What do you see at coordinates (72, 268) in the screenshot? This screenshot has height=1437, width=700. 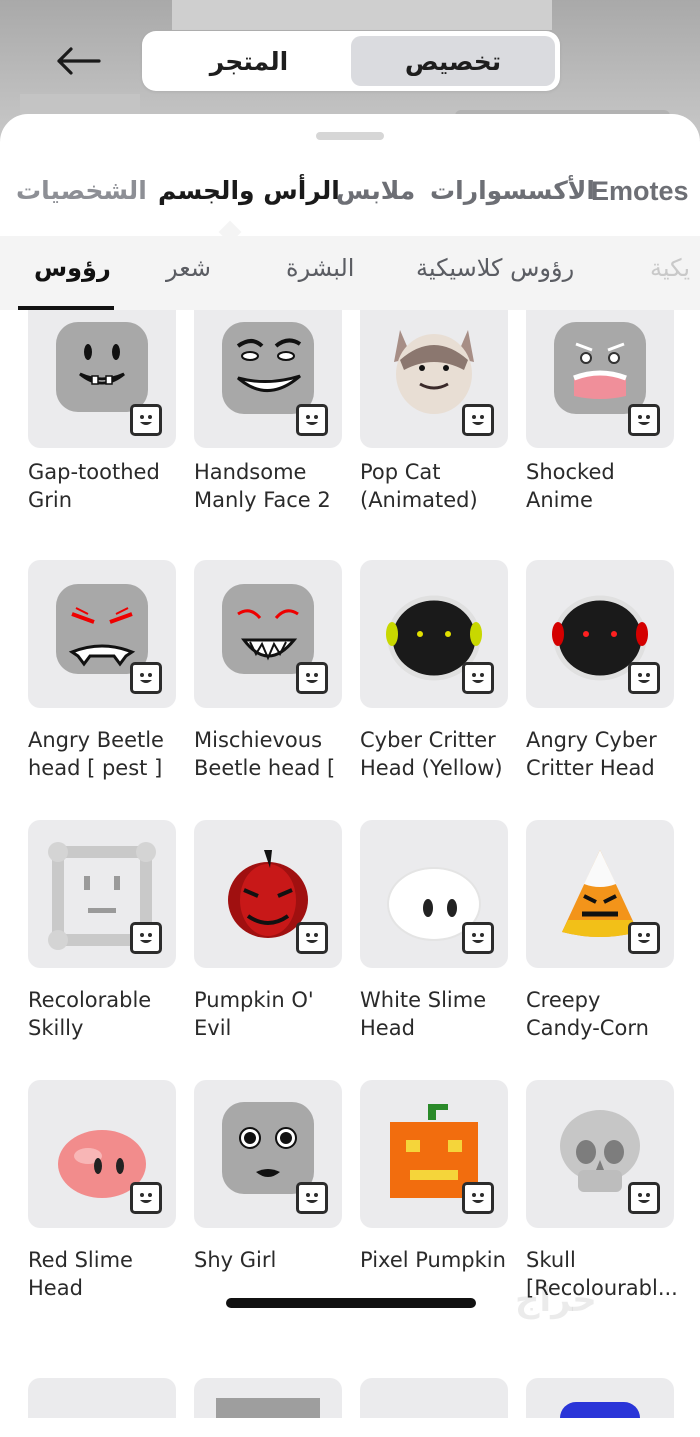 I see `tab-heads: رؤوس` at bounding box center [72, 268].